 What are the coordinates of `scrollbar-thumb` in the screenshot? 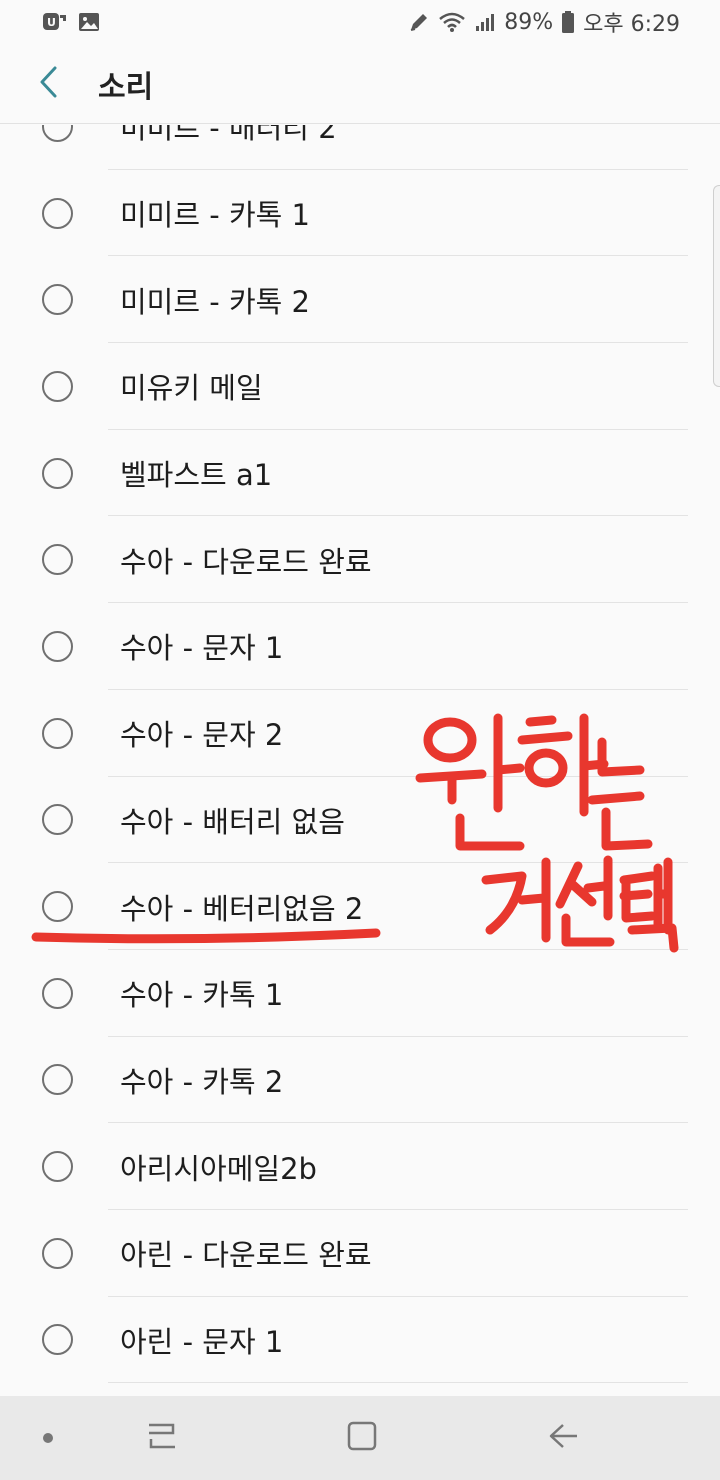 It's located at (716, 286).